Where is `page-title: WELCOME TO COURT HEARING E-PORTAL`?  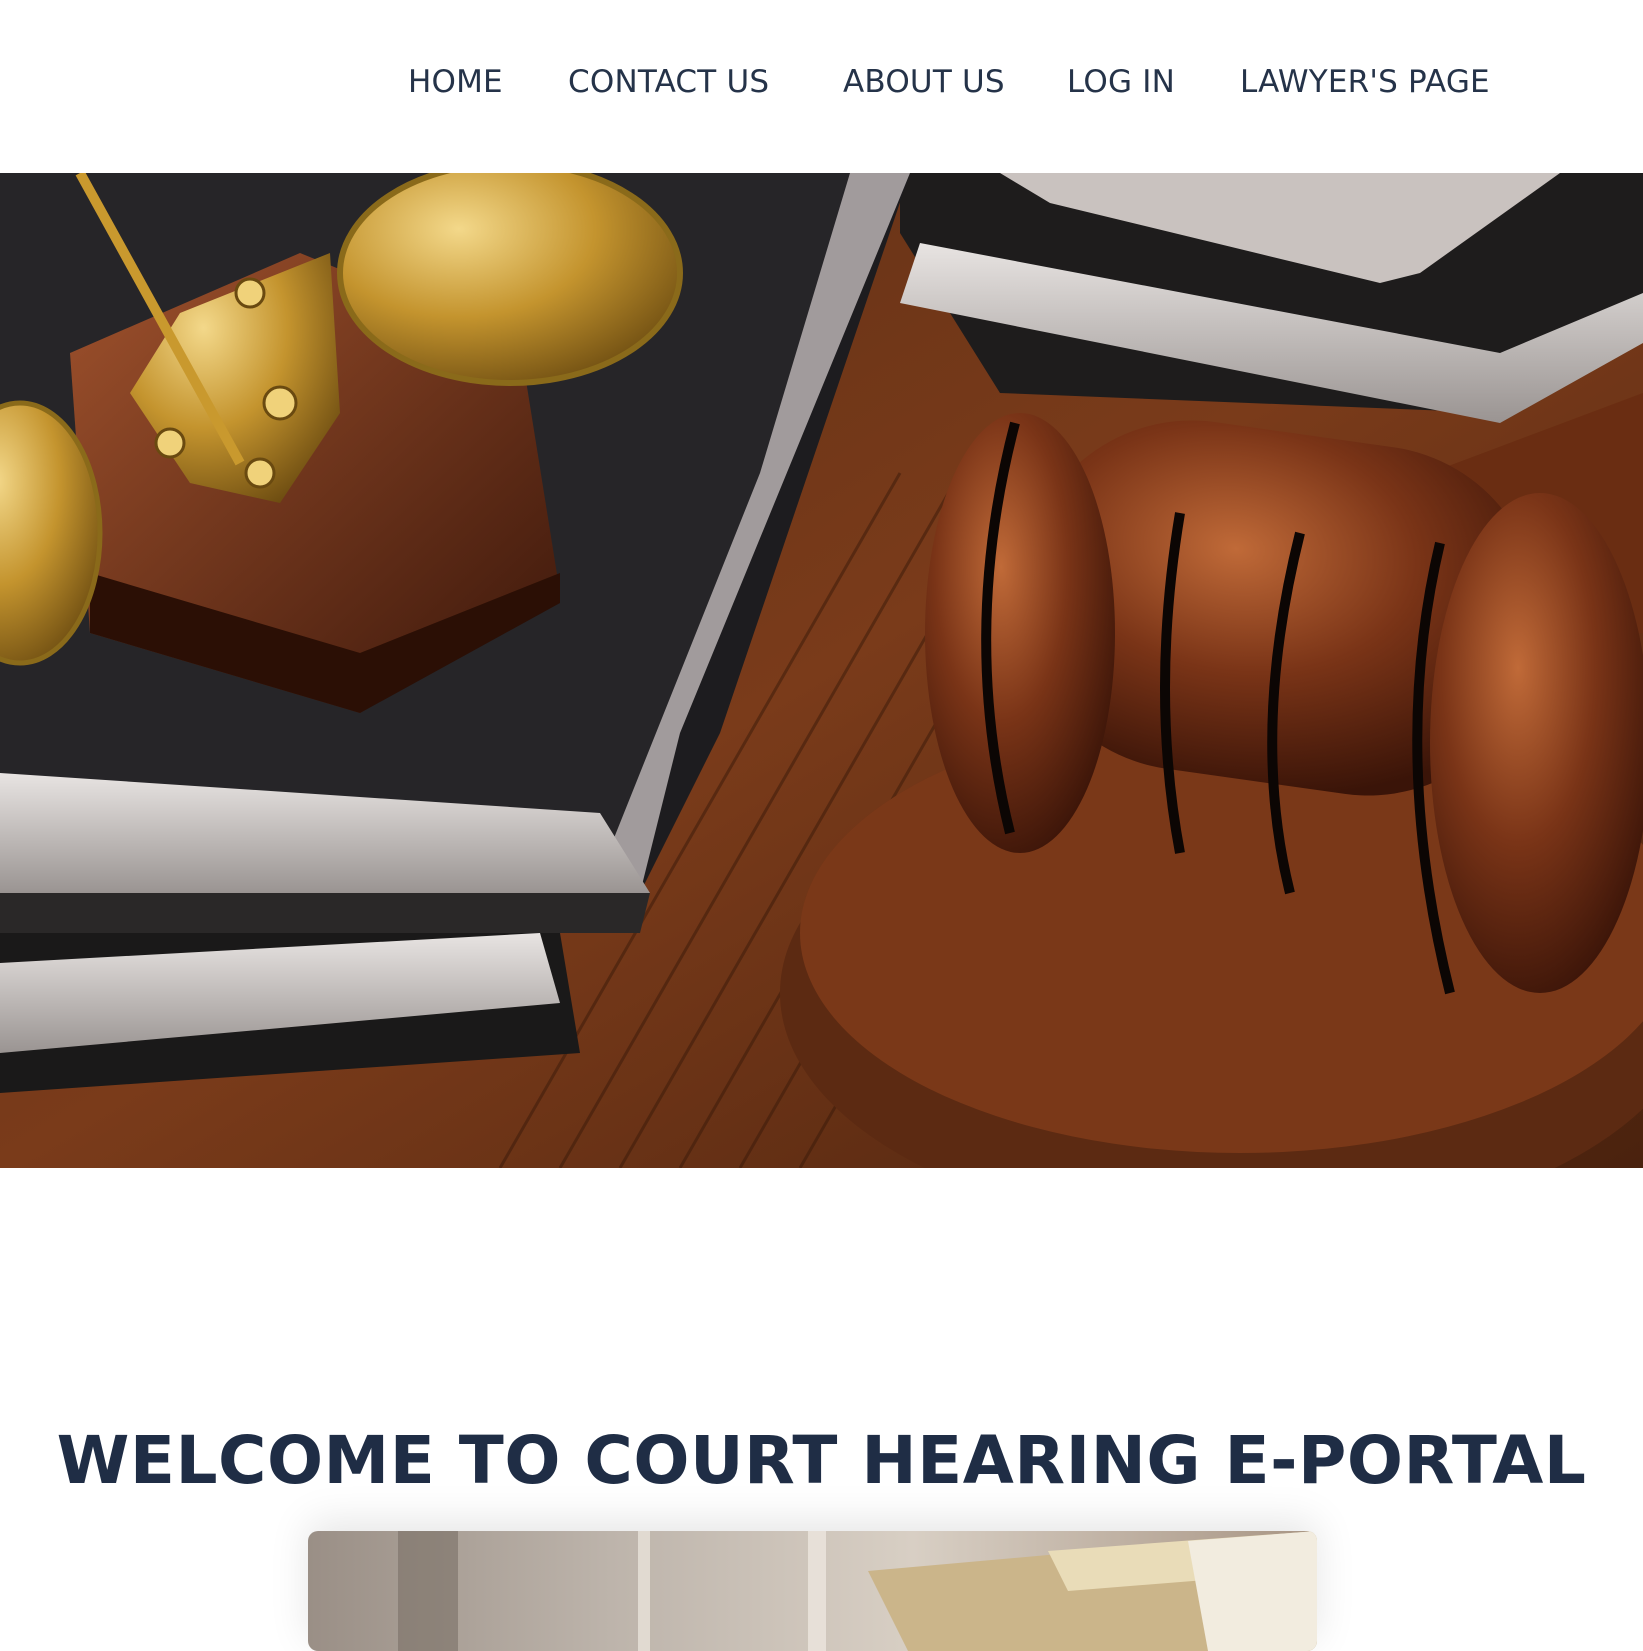
page-title: WELCOME TO COURT HEARING E-PORTAL is located at coordinates (821, 1461).